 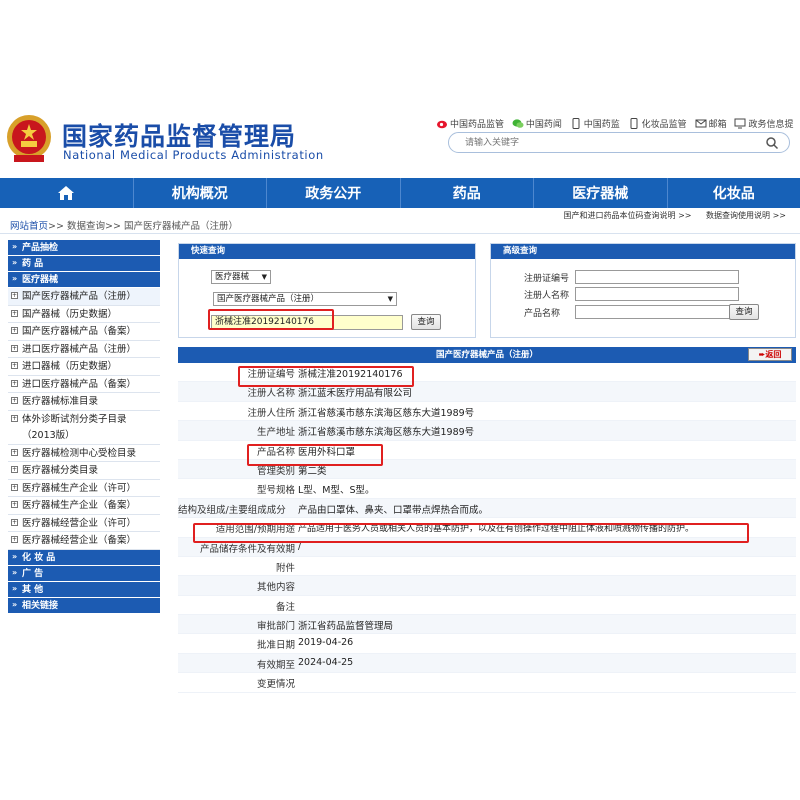 I want to click on toplink-wechat: 中国药闻, so click(x=537, y=123).